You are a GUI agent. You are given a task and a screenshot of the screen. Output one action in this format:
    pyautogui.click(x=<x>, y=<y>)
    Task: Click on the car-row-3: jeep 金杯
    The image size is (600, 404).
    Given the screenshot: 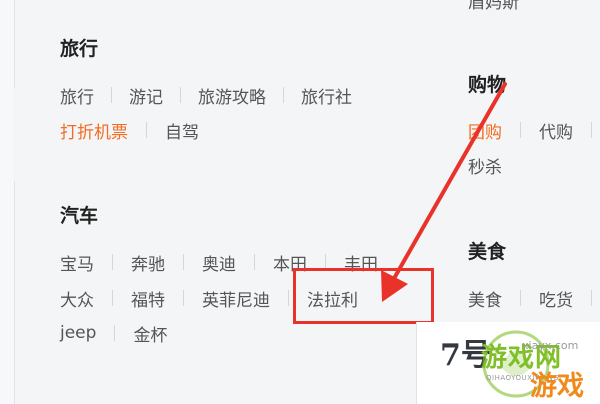 What is the action you would take?
    pyautogui.click(x=113, y=333)
    